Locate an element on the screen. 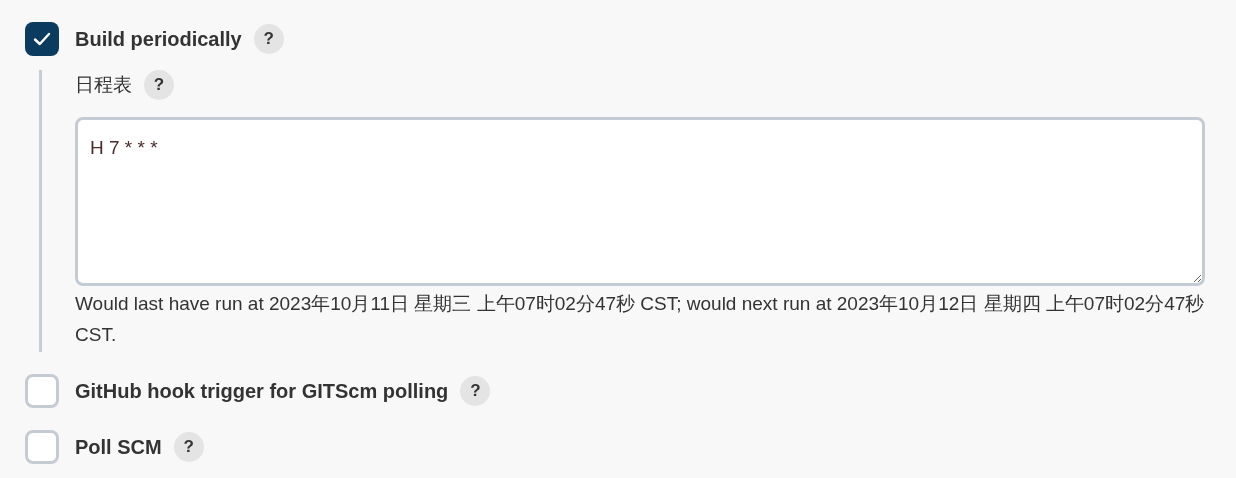 This screenshot has height=478, width=1236. checkbox-label: GitHub hook trigger for GITScm polling is located at coordinates (262, 391).